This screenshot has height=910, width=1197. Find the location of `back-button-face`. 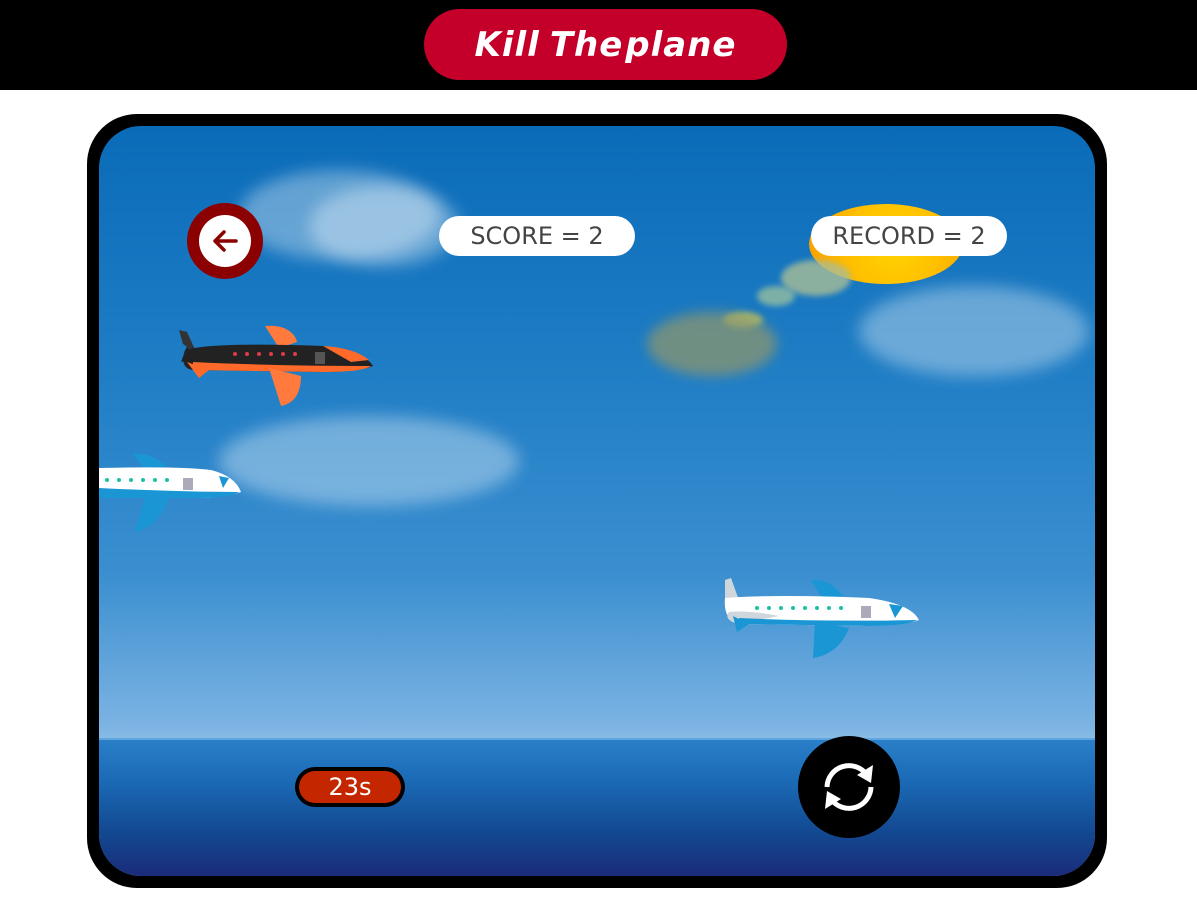

back-button-face is located at coordinates (225, 241).